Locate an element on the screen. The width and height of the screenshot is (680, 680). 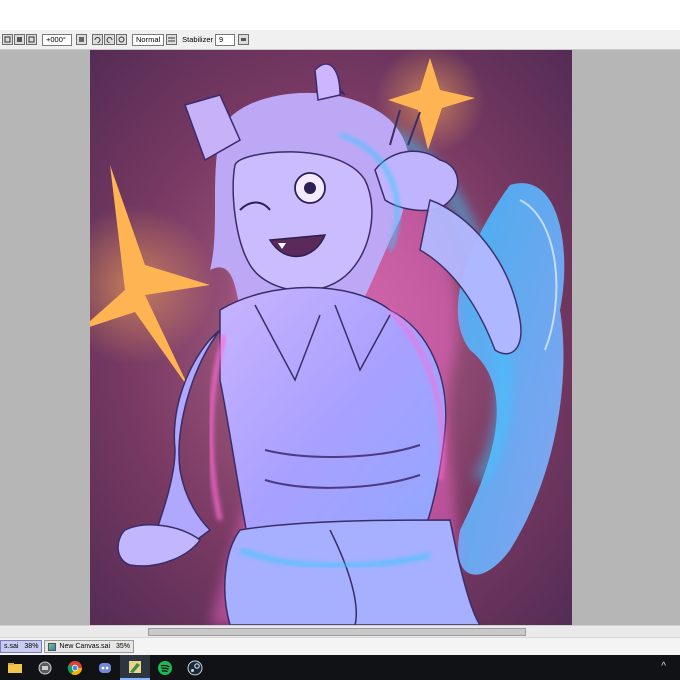
file-explorer-icon is located at coordinates (15, 667).